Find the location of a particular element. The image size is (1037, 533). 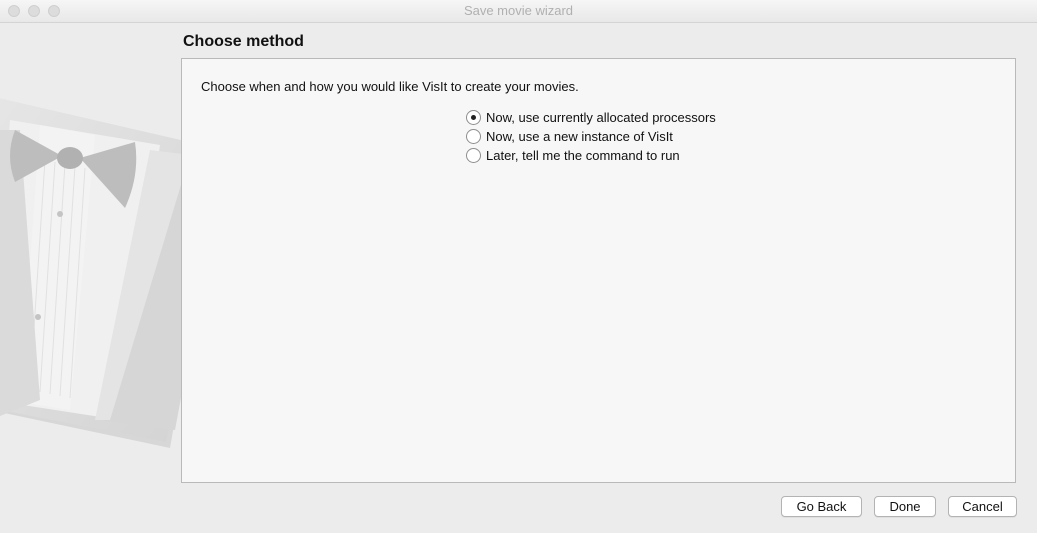

option-current-processors: Now, use currently allocated processors is located at coordinates (591, 117).